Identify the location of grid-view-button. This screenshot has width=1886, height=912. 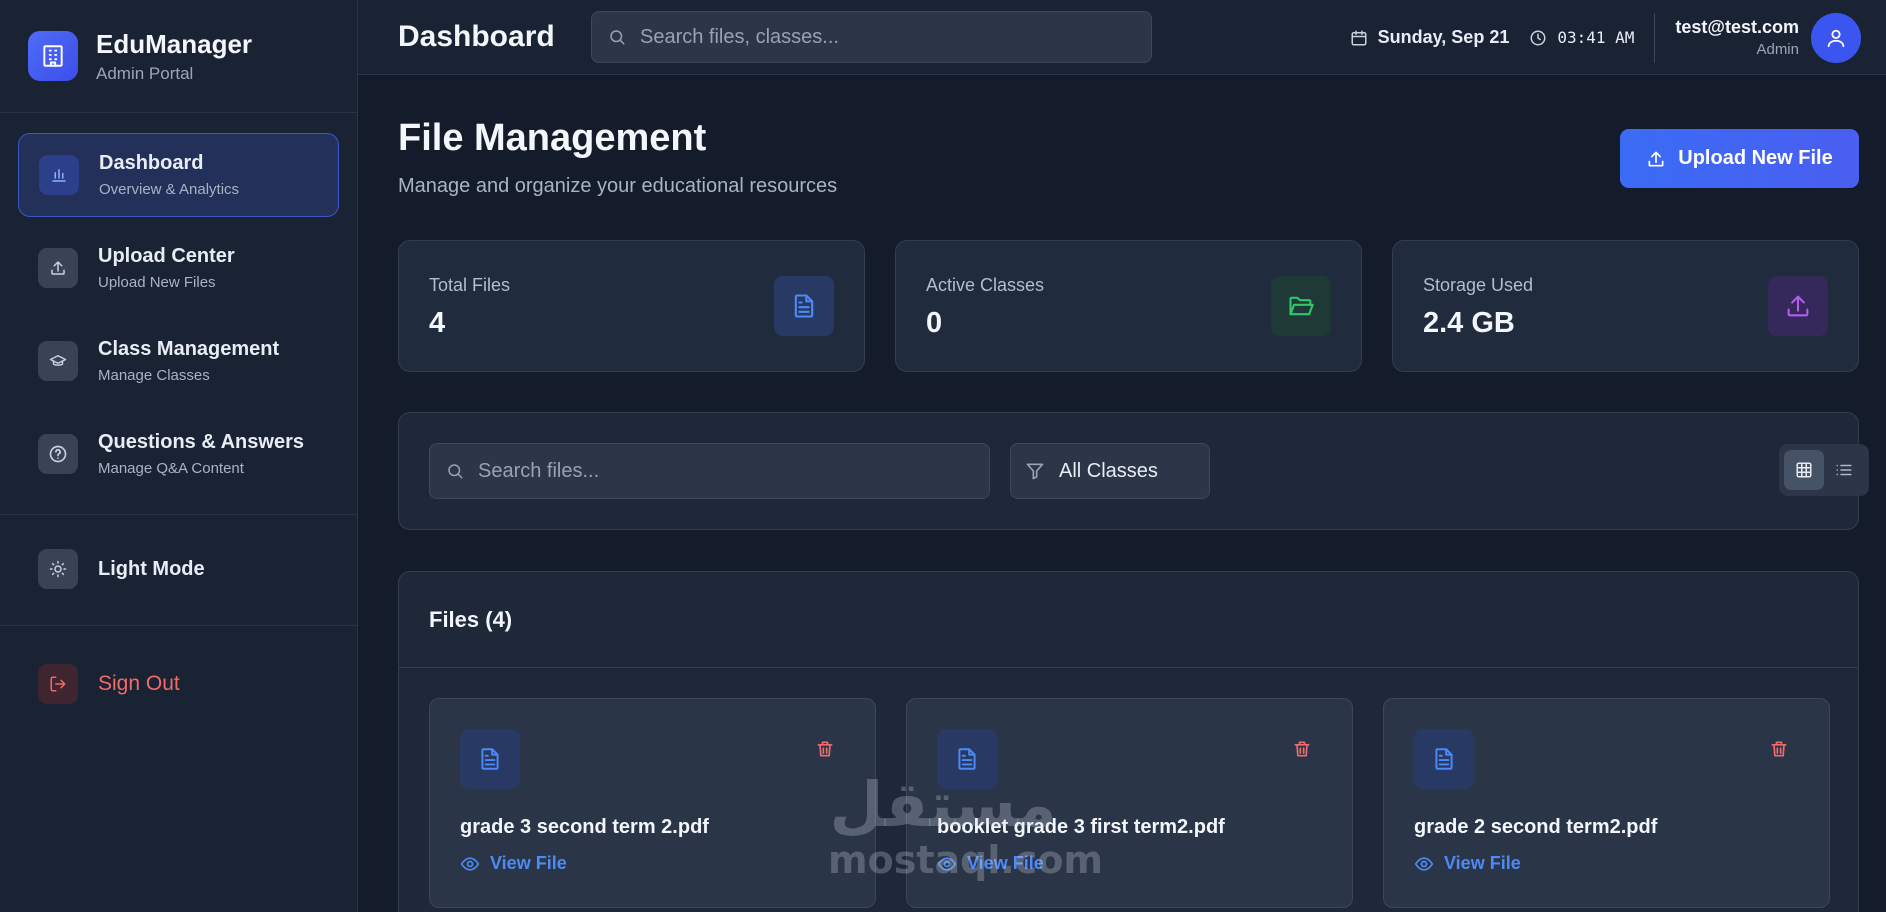
(1804, 470).